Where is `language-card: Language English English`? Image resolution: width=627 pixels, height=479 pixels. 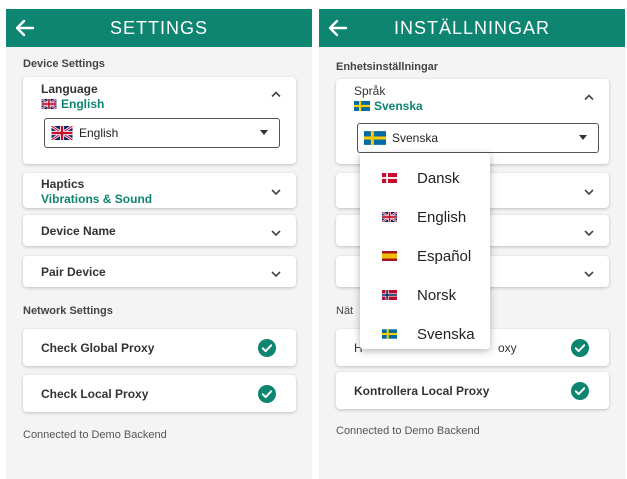
language-card: Language English English is located at coordinates (159, 120).